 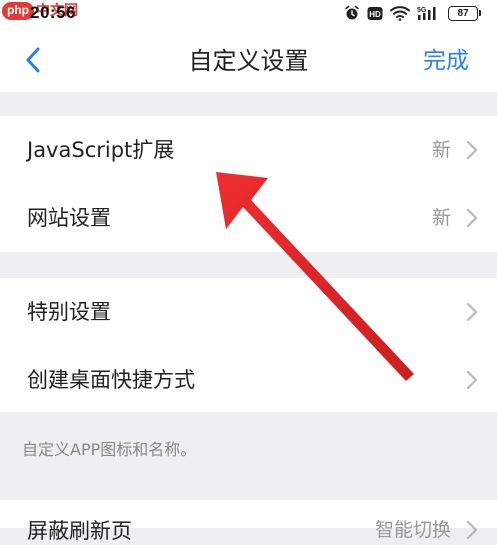 I want to click on row-label: 特别设置, so click(x=69, y=312).